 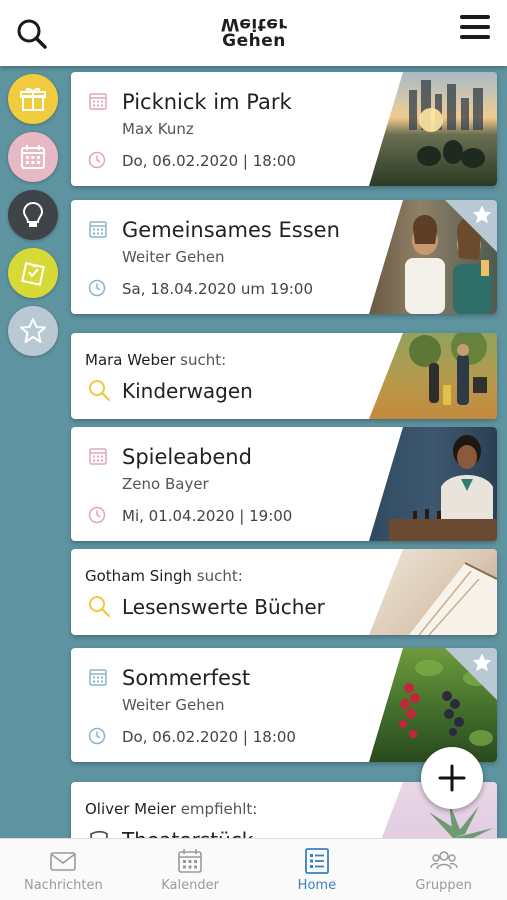 I want to click on event-date: Mi, 01.04.2020 | 19:00, so click(x=207, y=516).